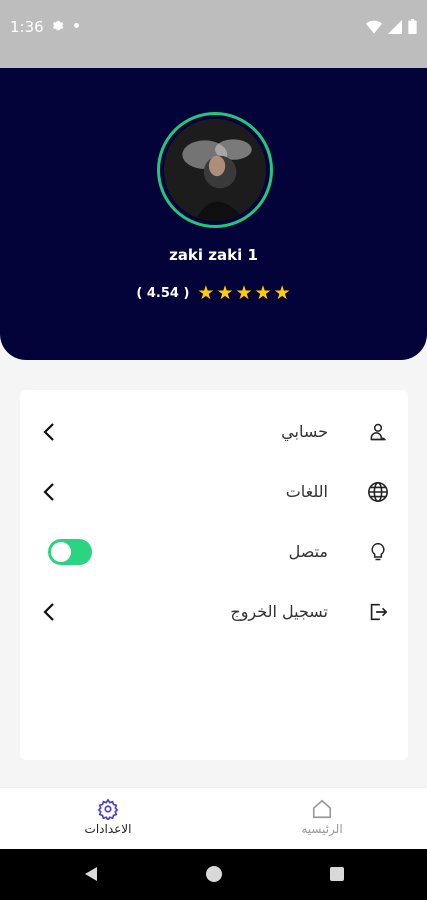  I want to click on battery-icon, so click(412, 26).